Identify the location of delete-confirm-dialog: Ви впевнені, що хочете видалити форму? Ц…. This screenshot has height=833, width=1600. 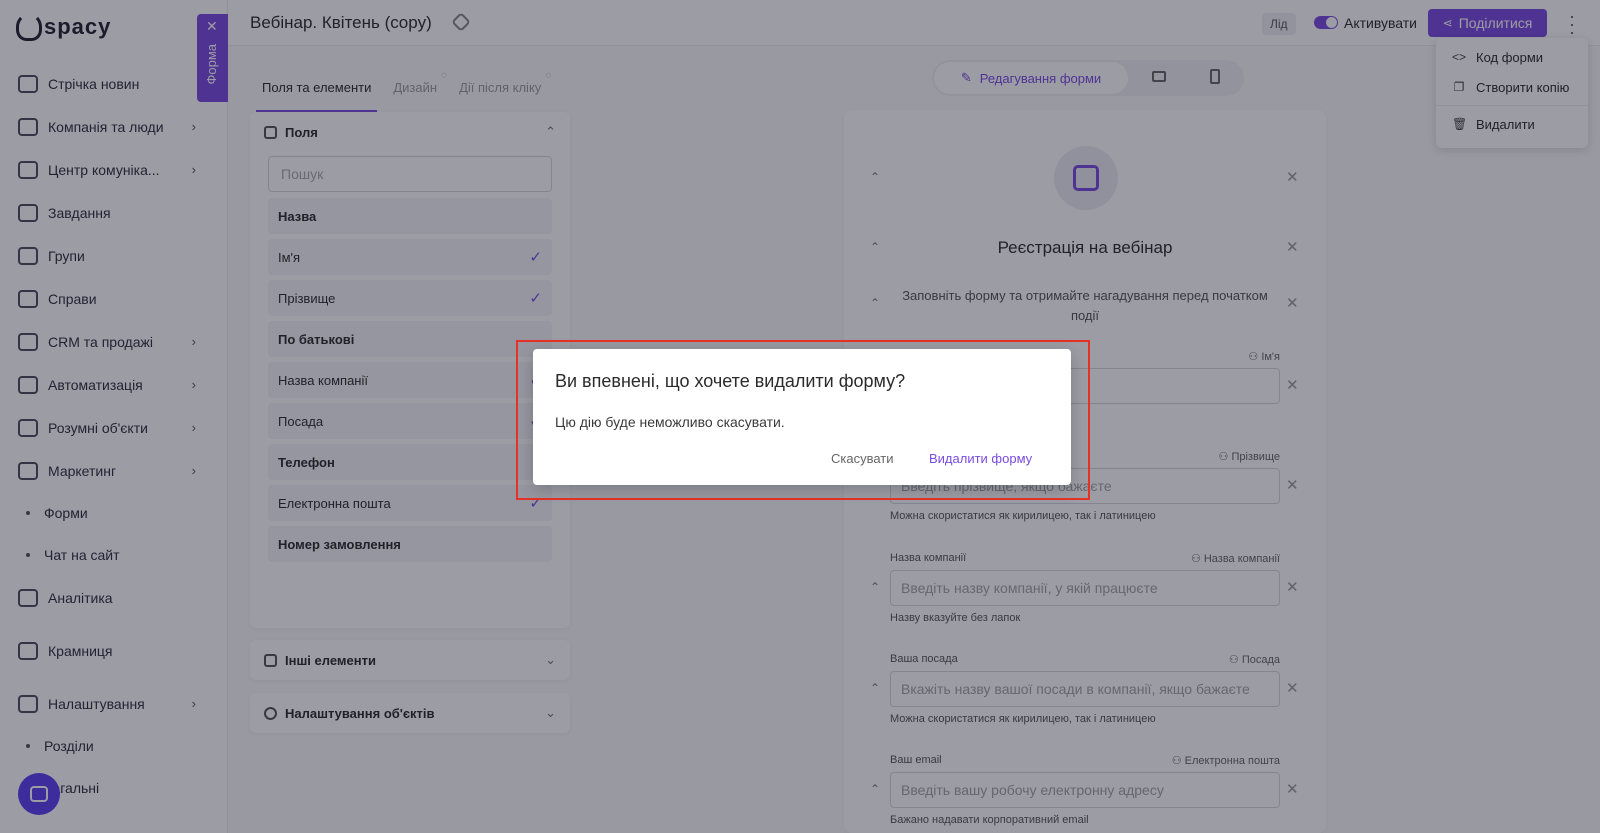
(802, 417).